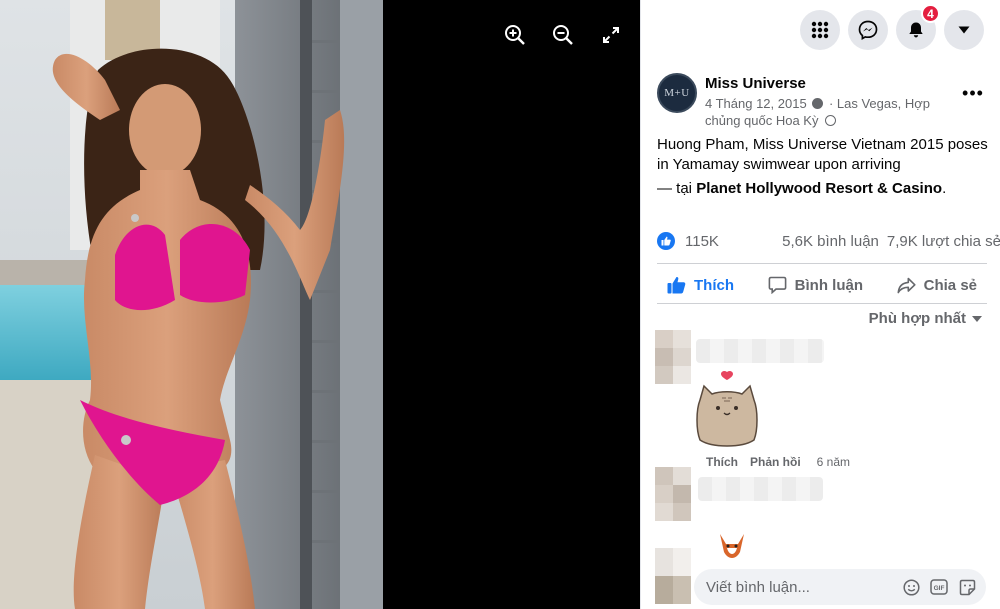 This screenshot has height=609, width=1000. I want to click on comment-composer: GIF, so click(840, 587).